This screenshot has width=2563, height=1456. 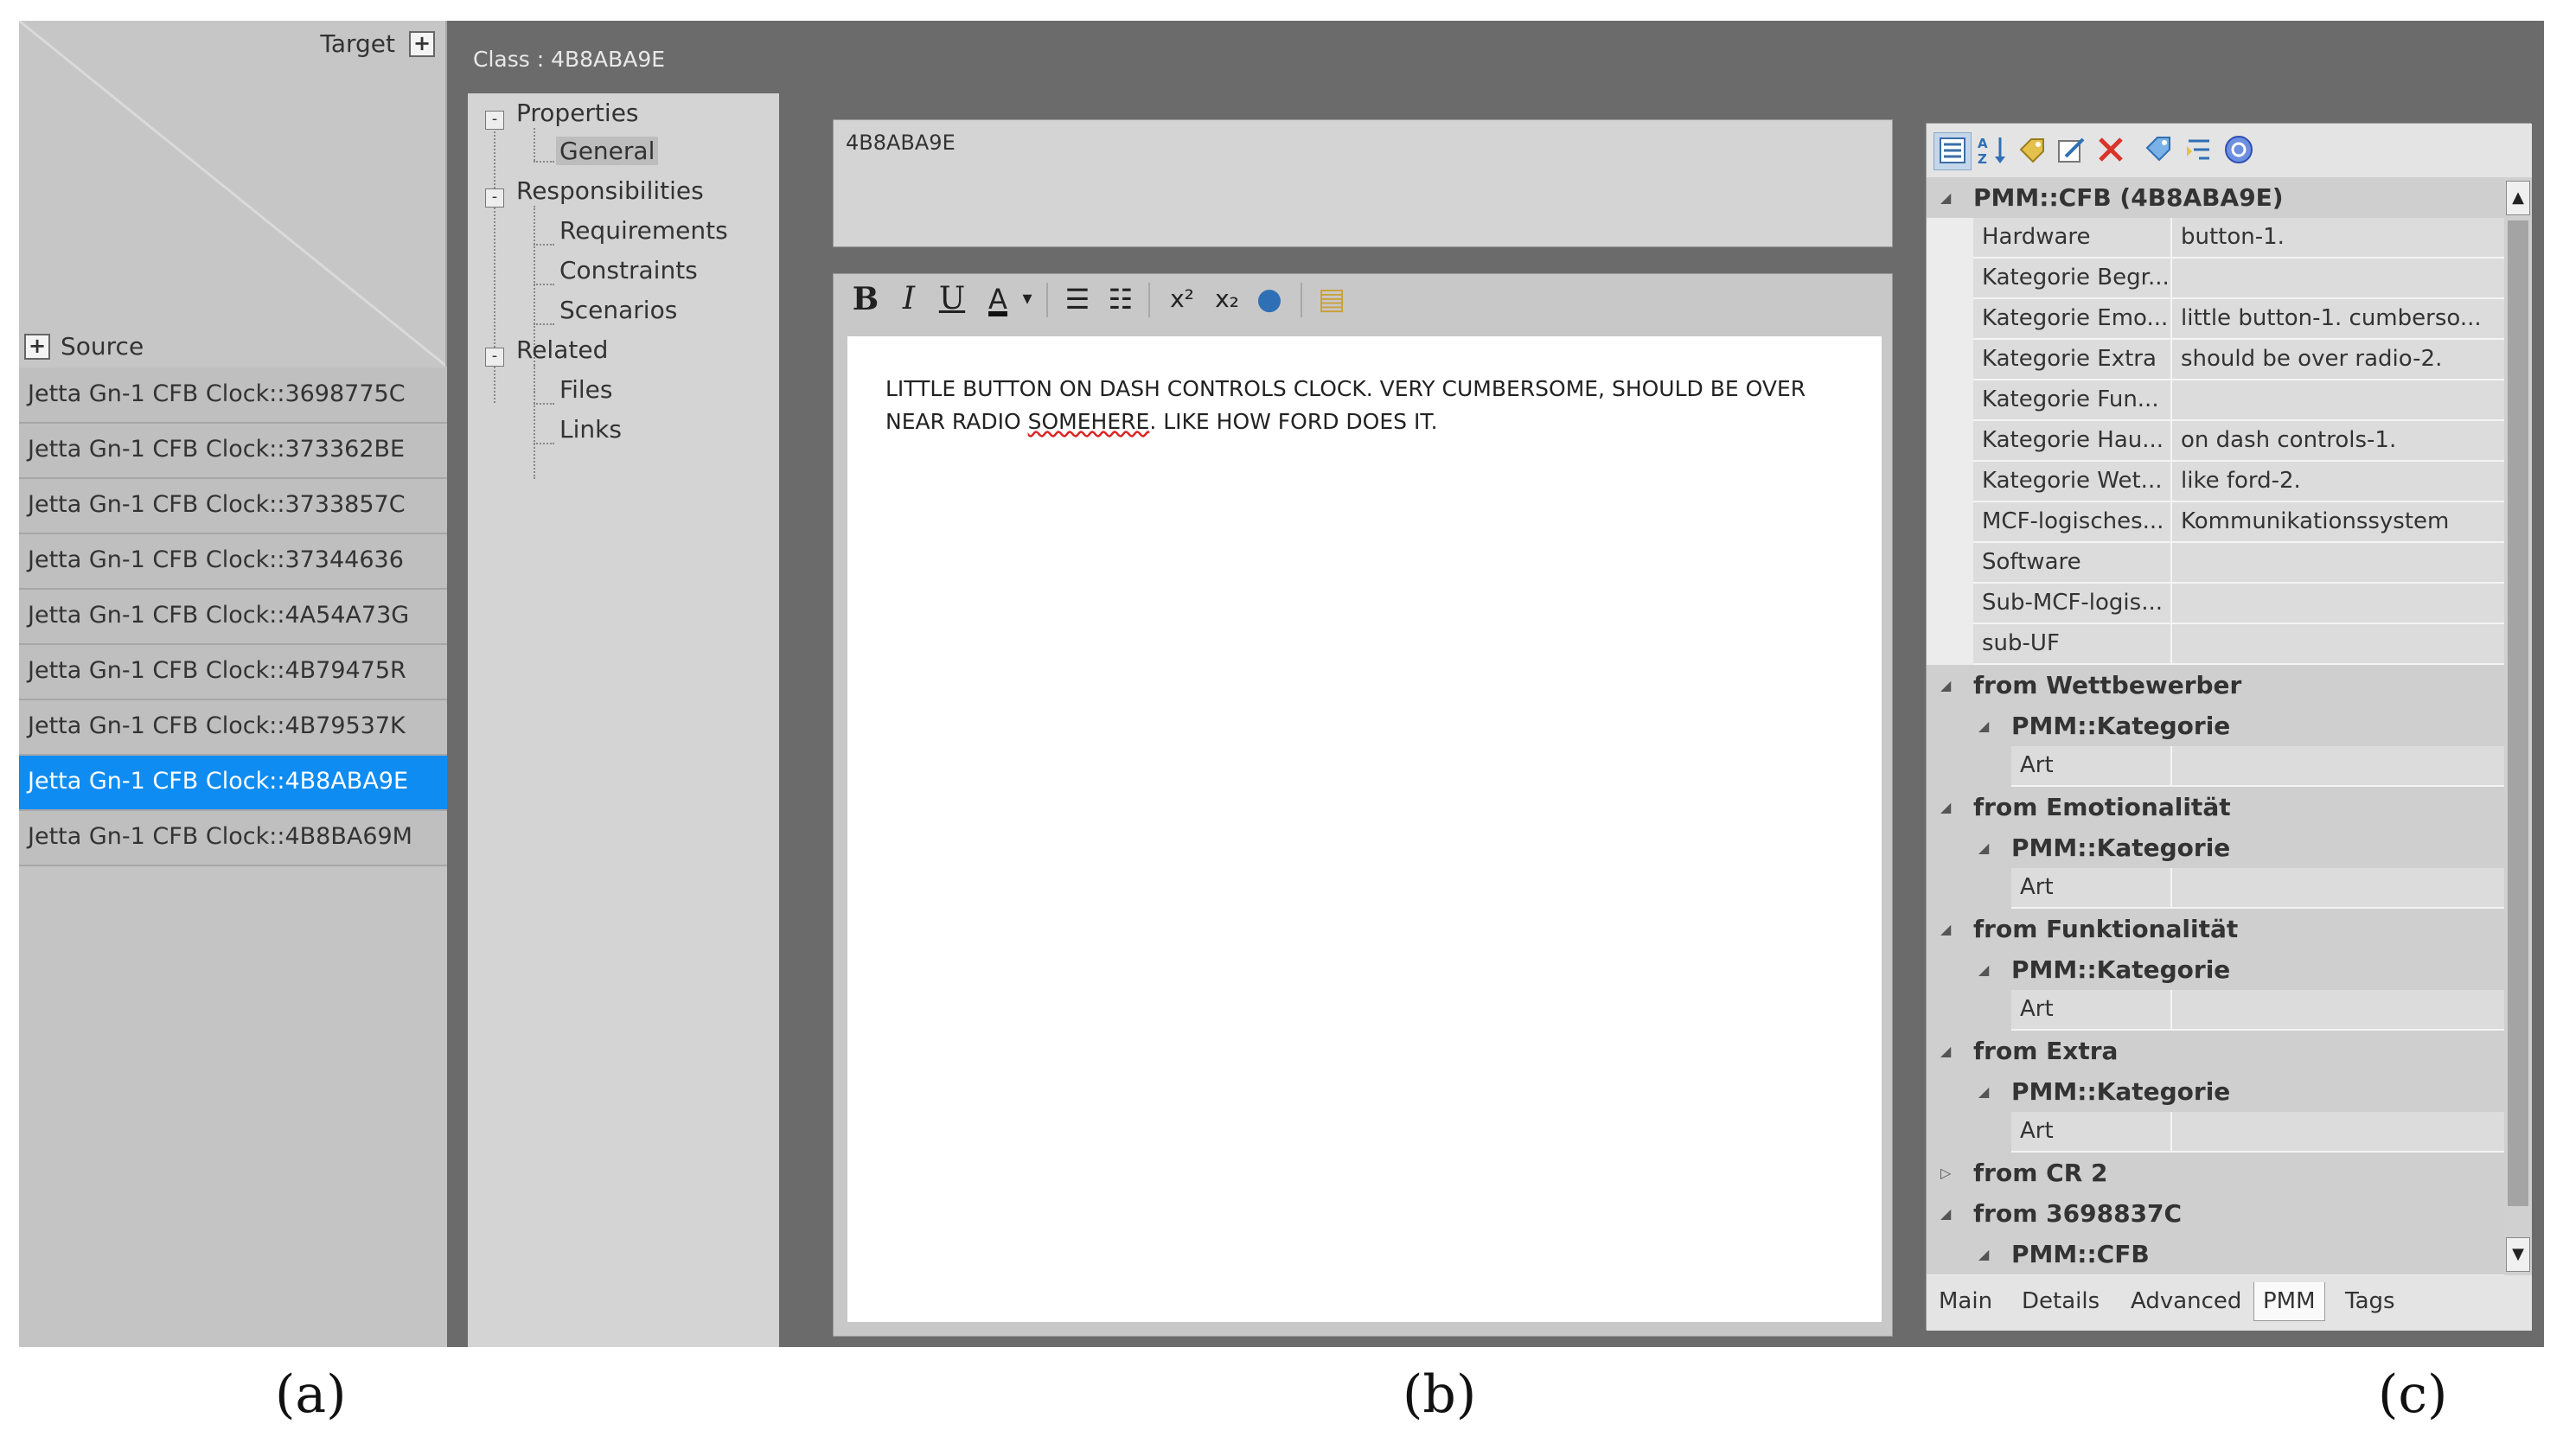 I want to click on tree-item-constraints: Constraints, so click(x=628, y=270).